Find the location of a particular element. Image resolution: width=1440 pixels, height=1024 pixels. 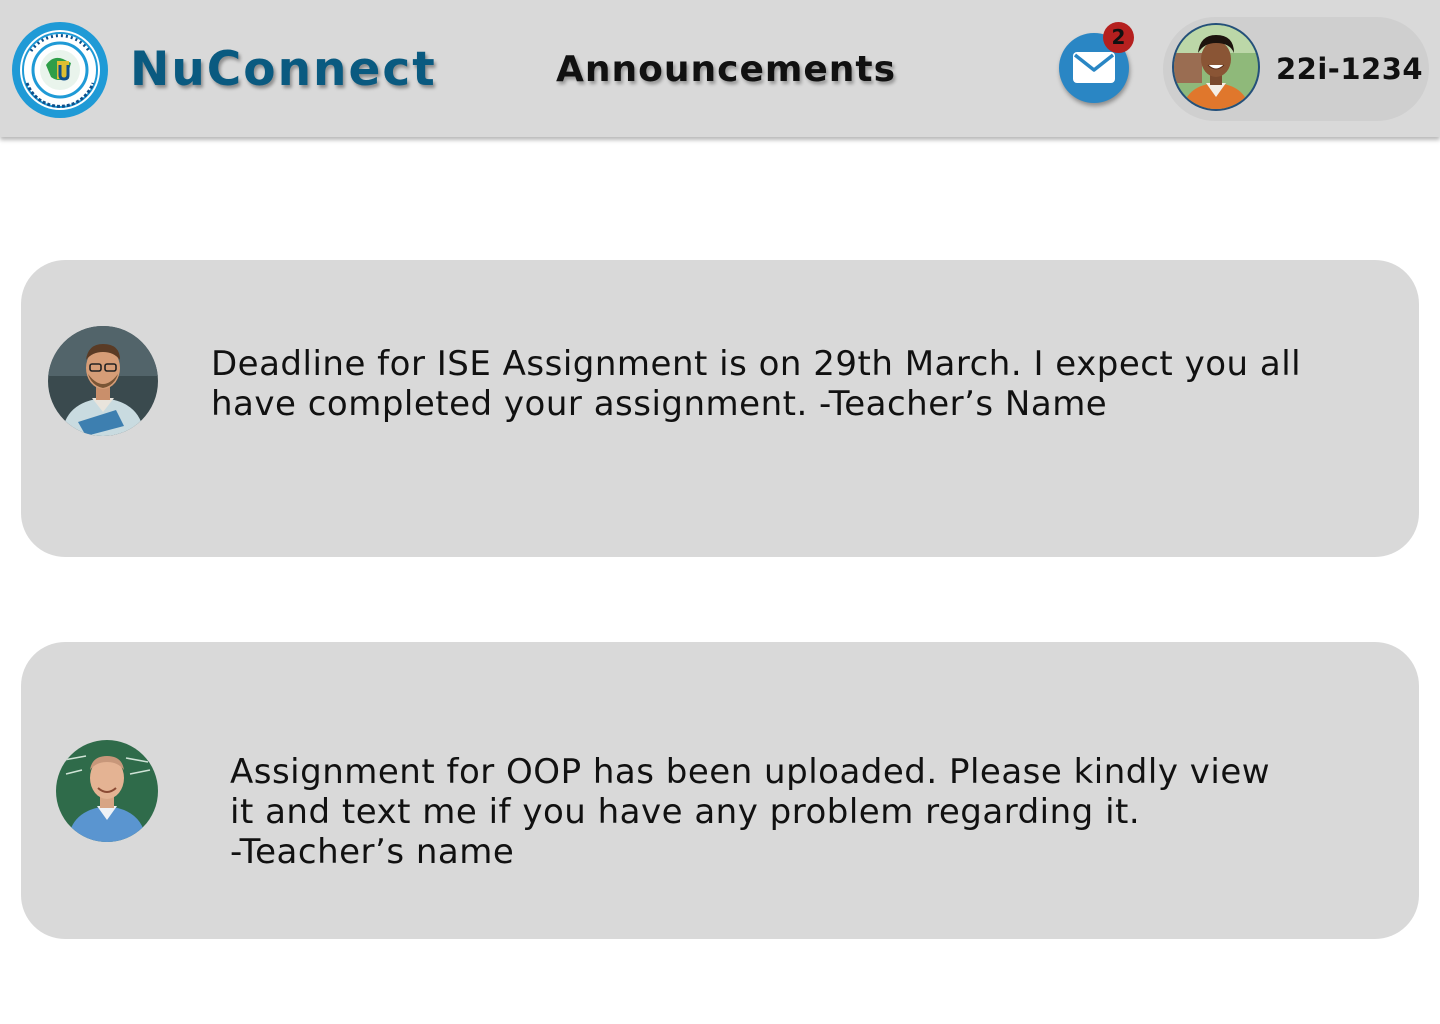

page-title: Announcements is located at coordinates (726, 69).